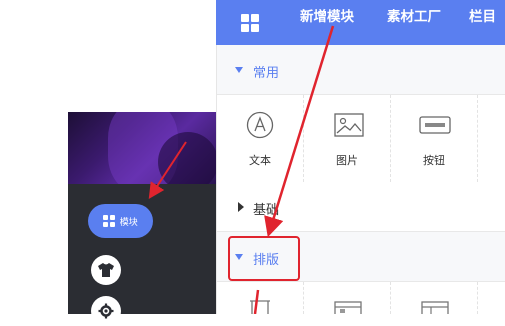 The image size is (505, 326). Describe the element at coordinates (167, 170) in the screenshot. I see `arrow-to-module-button` at that location.